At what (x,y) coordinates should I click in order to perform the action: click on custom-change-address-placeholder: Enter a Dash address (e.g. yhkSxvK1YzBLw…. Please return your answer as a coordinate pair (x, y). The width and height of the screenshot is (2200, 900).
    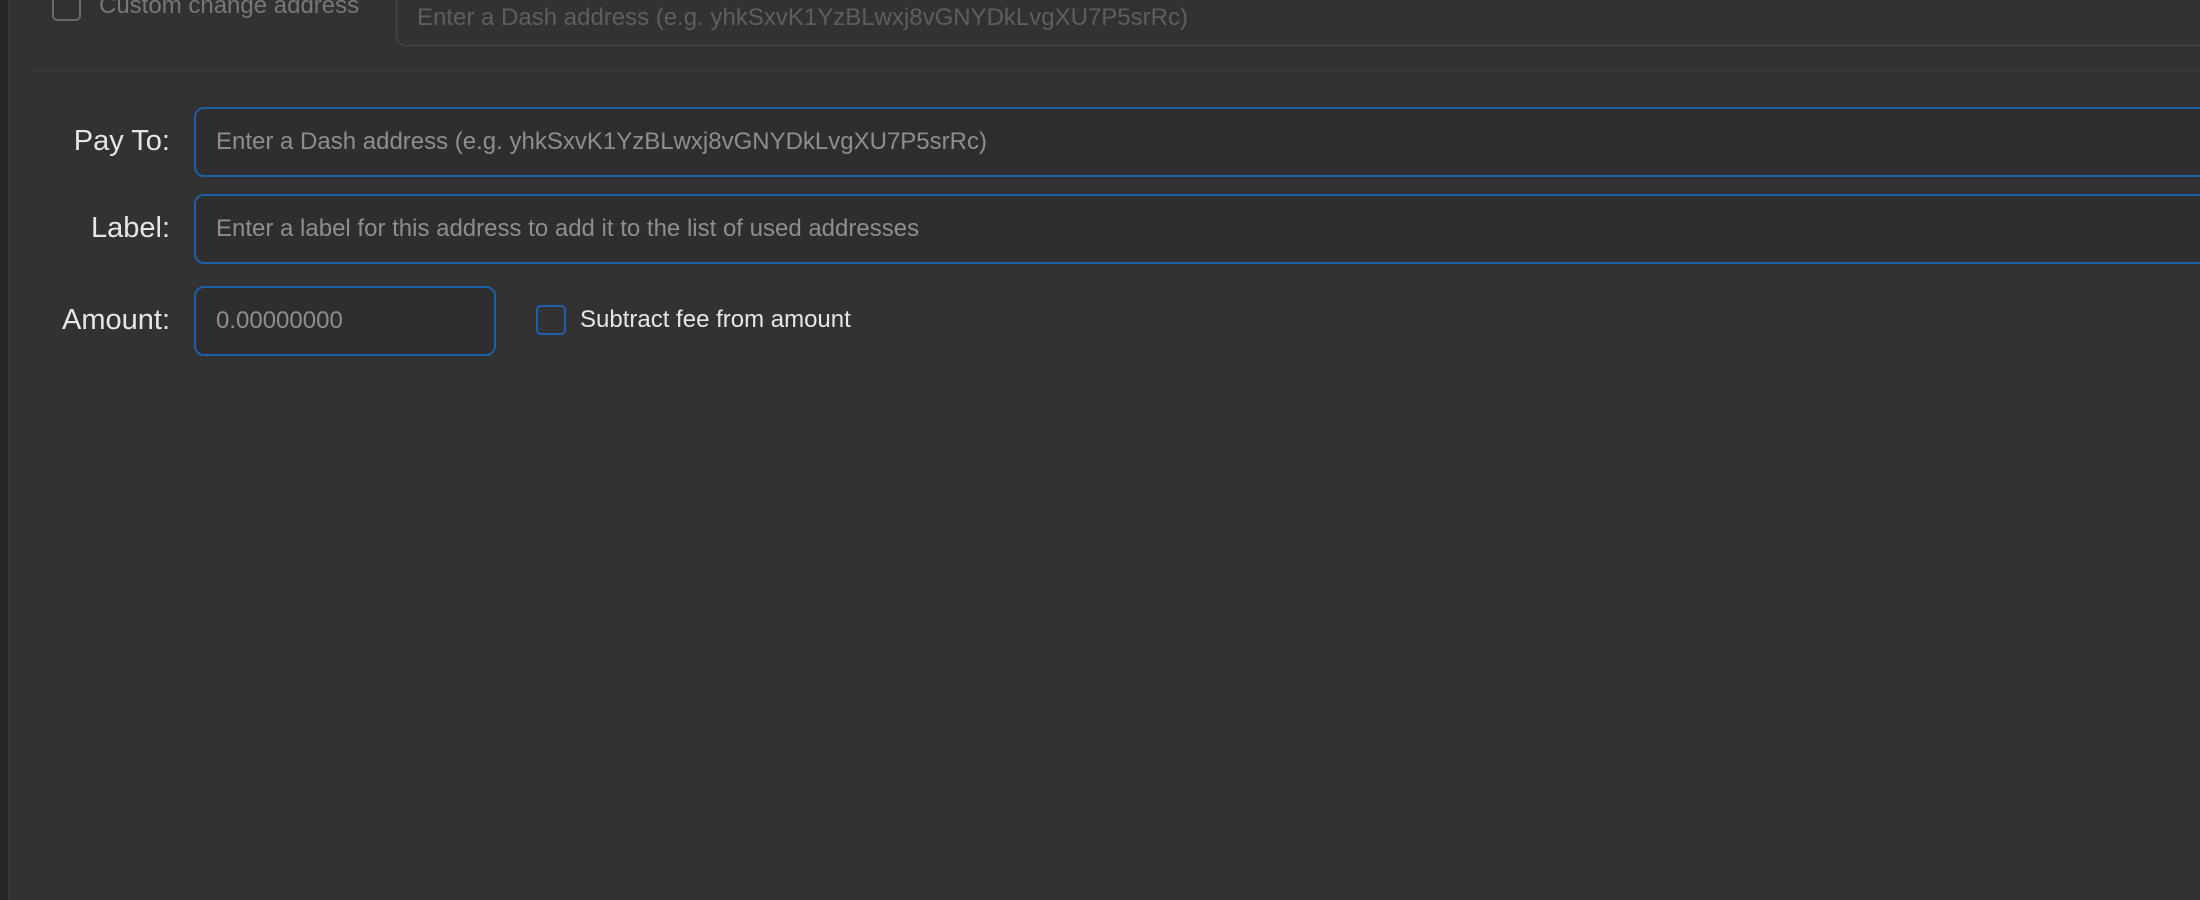
    Looking at the image, I should click on (802, 17).